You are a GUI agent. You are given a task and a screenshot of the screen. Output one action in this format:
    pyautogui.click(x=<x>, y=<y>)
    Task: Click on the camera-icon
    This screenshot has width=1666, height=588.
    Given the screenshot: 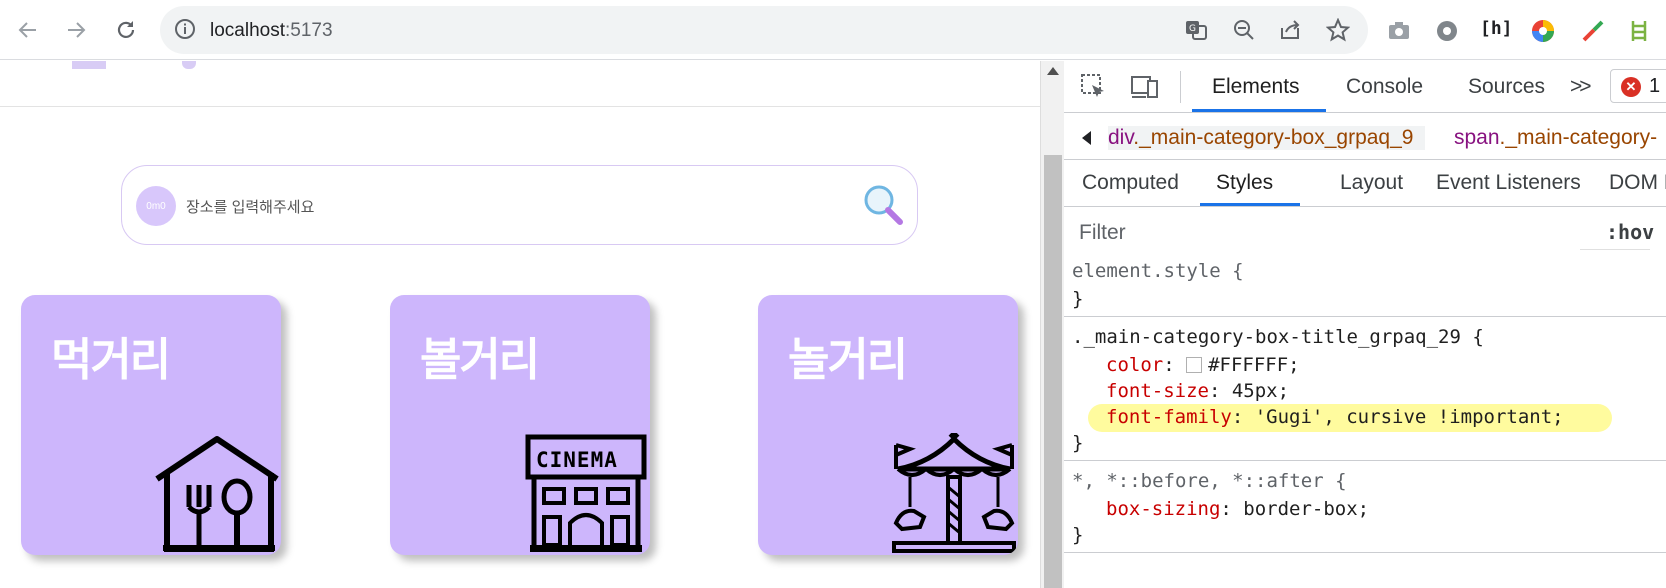 What is the action you would take?
    pyautogui.click(x=1399, y=31)
    